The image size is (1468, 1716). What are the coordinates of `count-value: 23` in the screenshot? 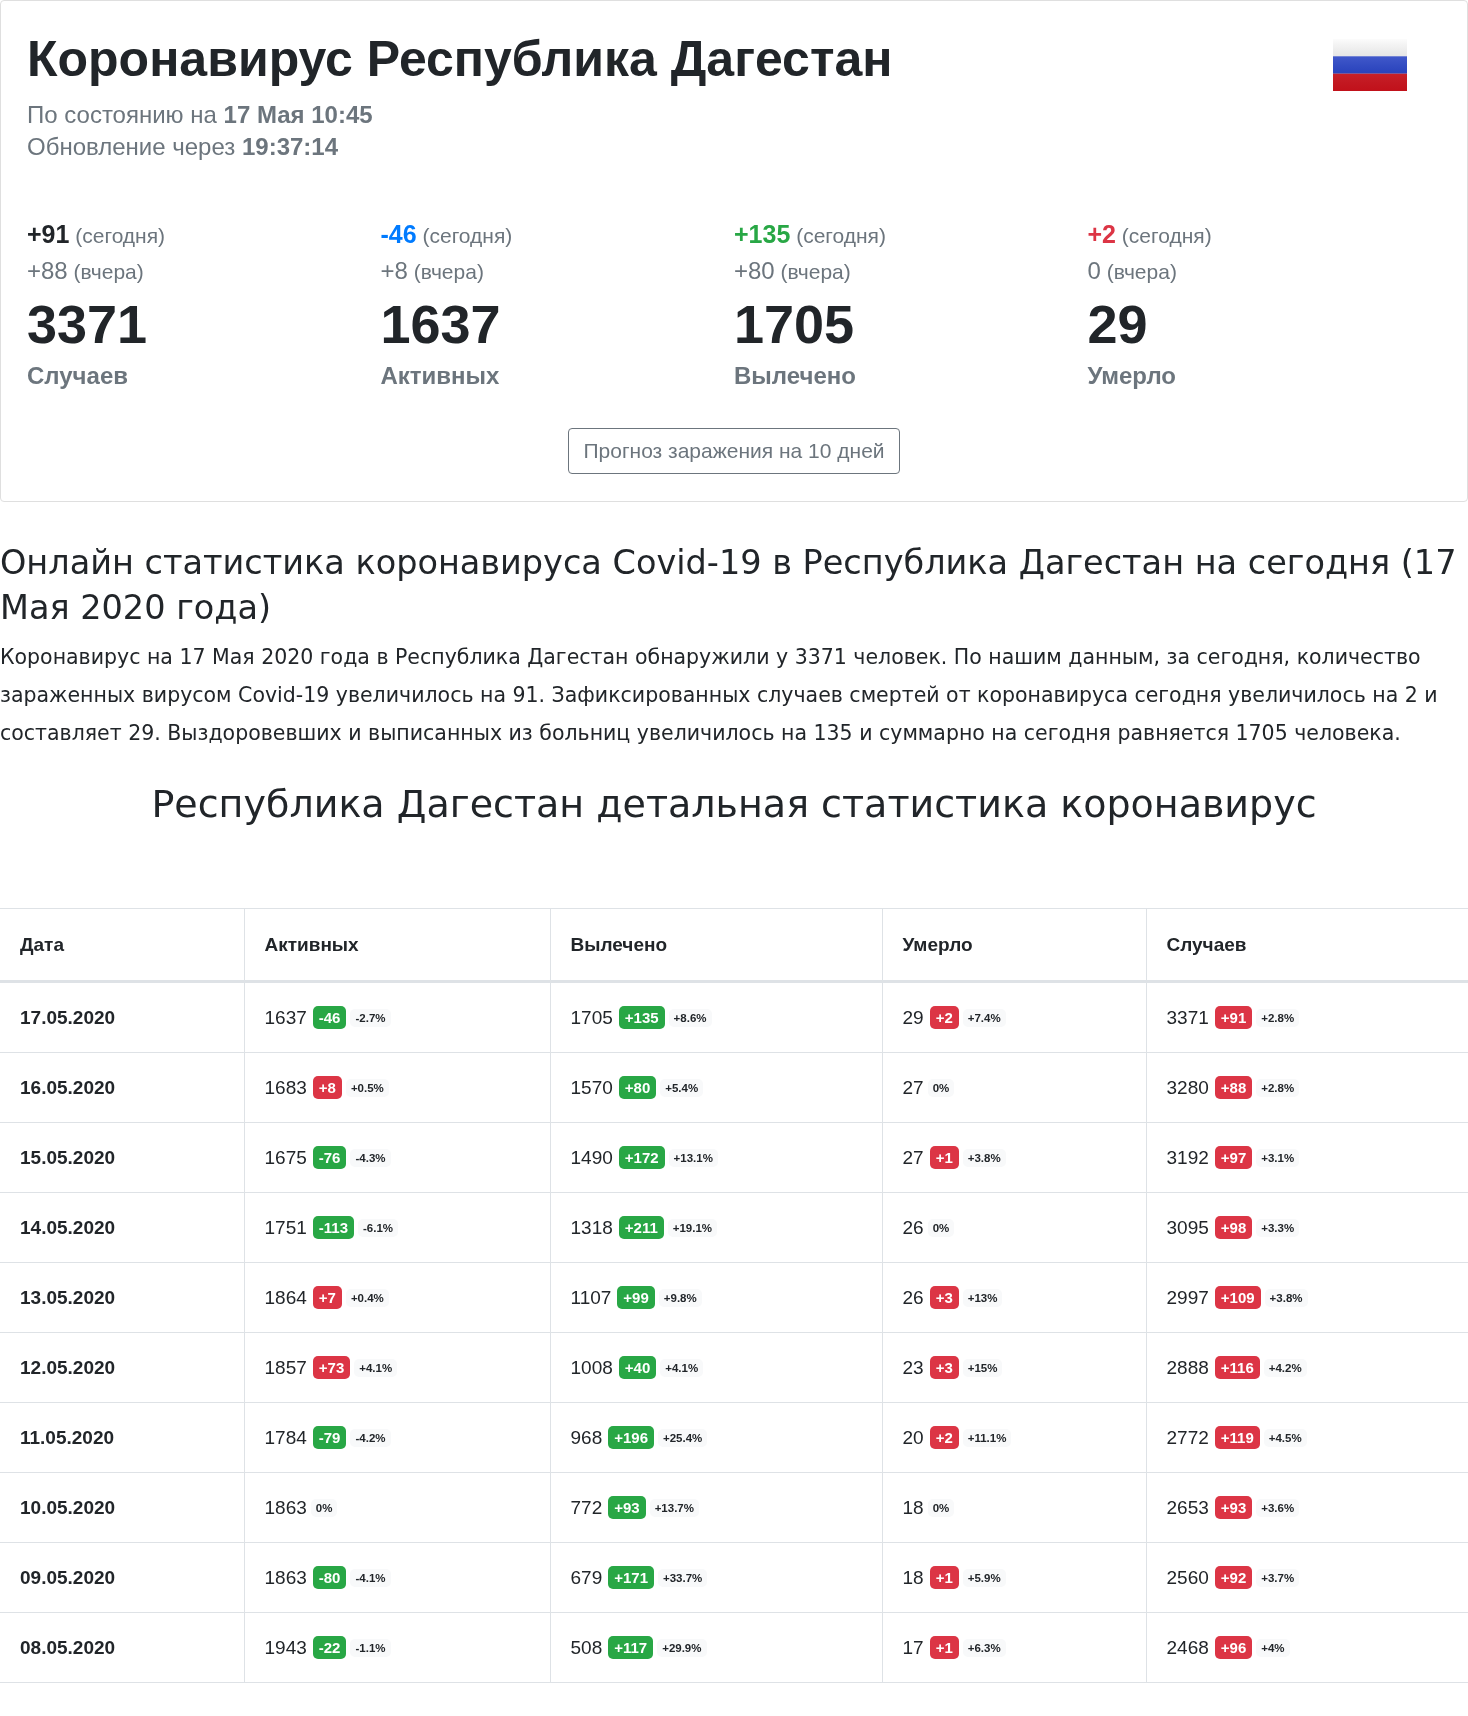 It's located at (913, 1367).